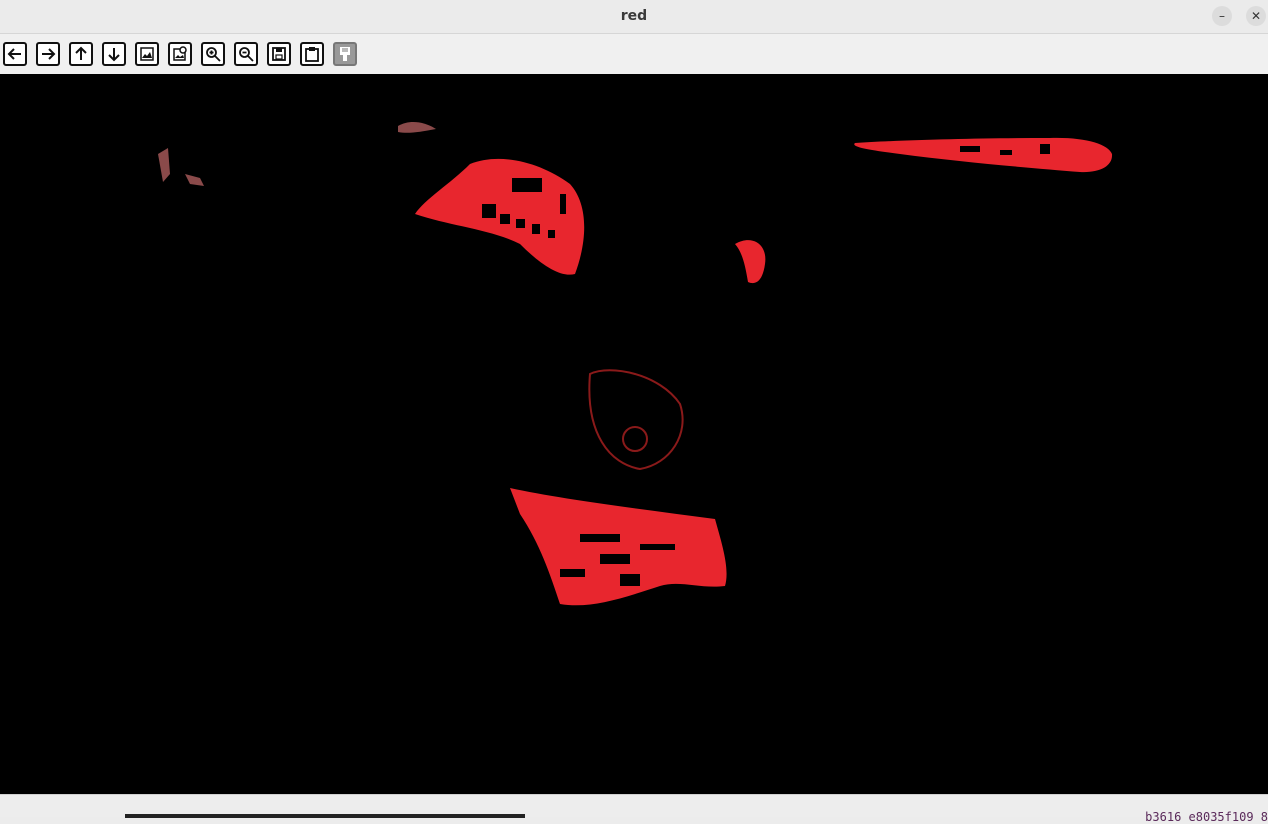 This screenshot has width=1268, height=824. I want to click on zoom-in-button, so click(213, 54).